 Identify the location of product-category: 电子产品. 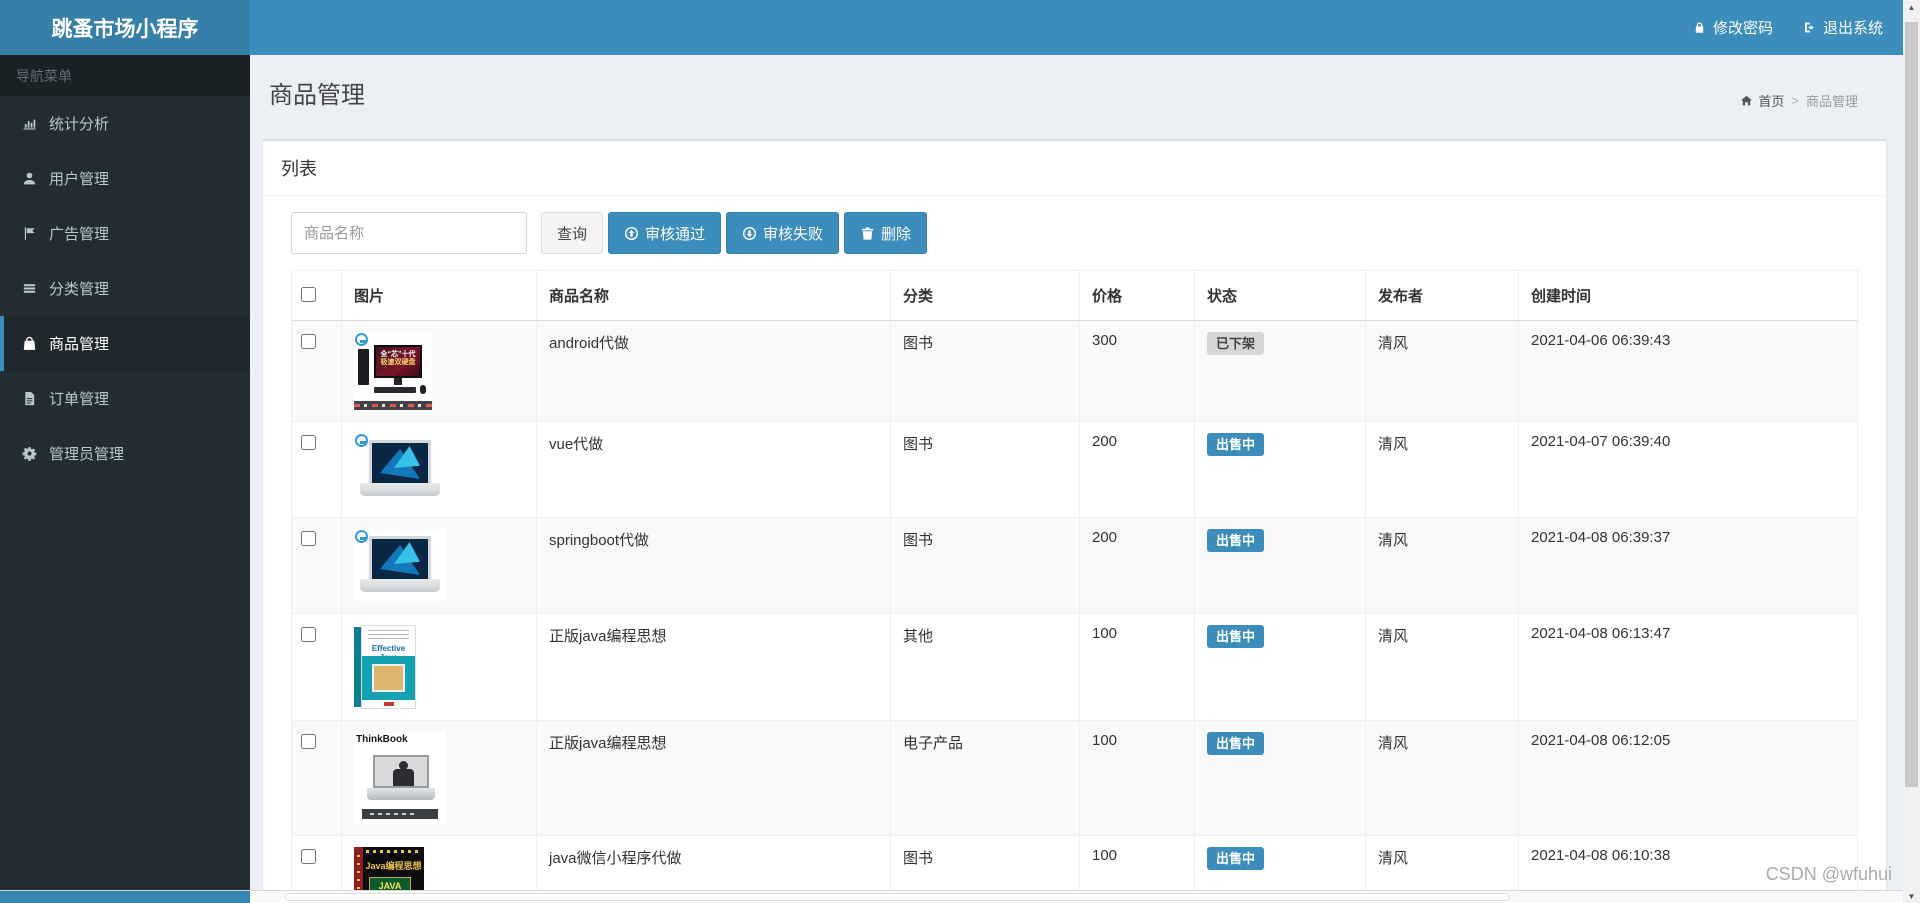
(985, 778).